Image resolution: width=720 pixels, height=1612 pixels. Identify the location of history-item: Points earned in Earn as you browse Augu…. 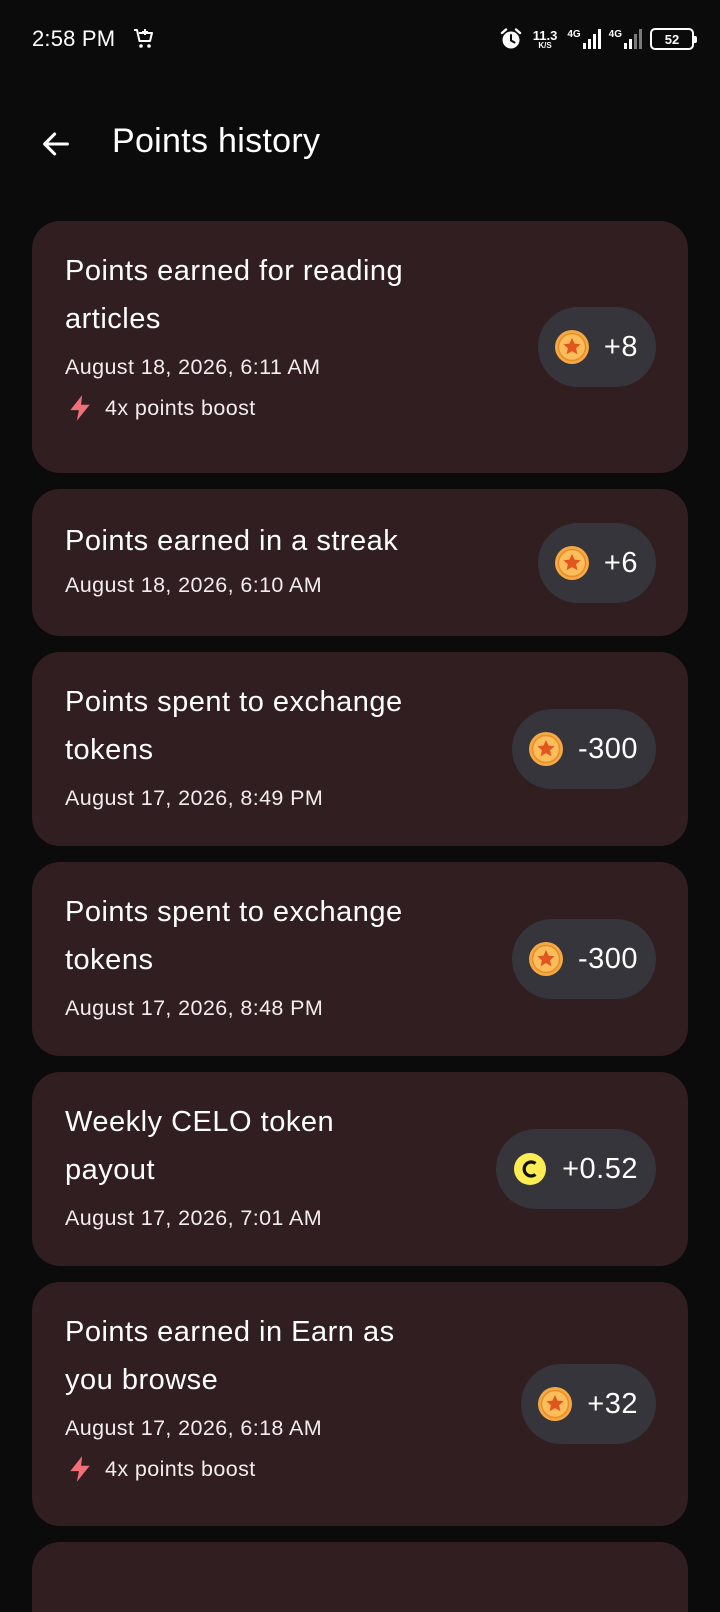
(360, 1404).